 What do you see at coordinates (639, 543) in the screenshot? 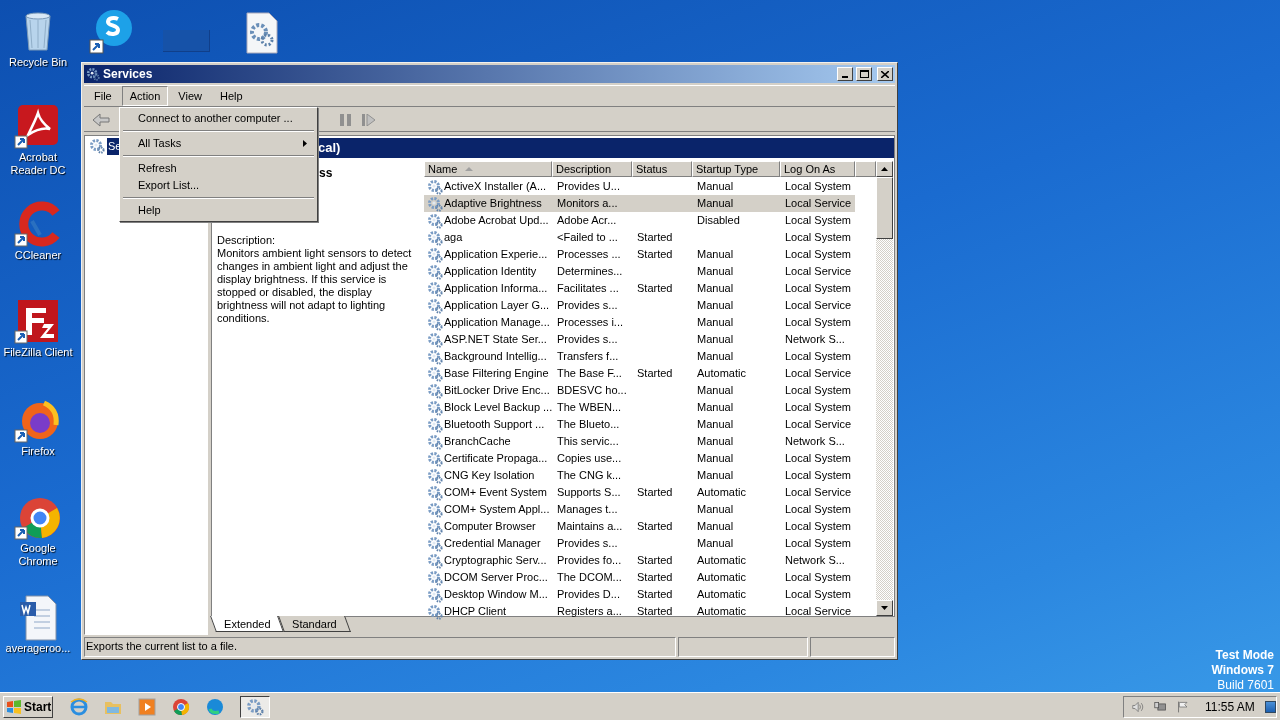
I see `table-row: Credential Manager Provides s... Manual Local System` at bounding box center [639, 543].